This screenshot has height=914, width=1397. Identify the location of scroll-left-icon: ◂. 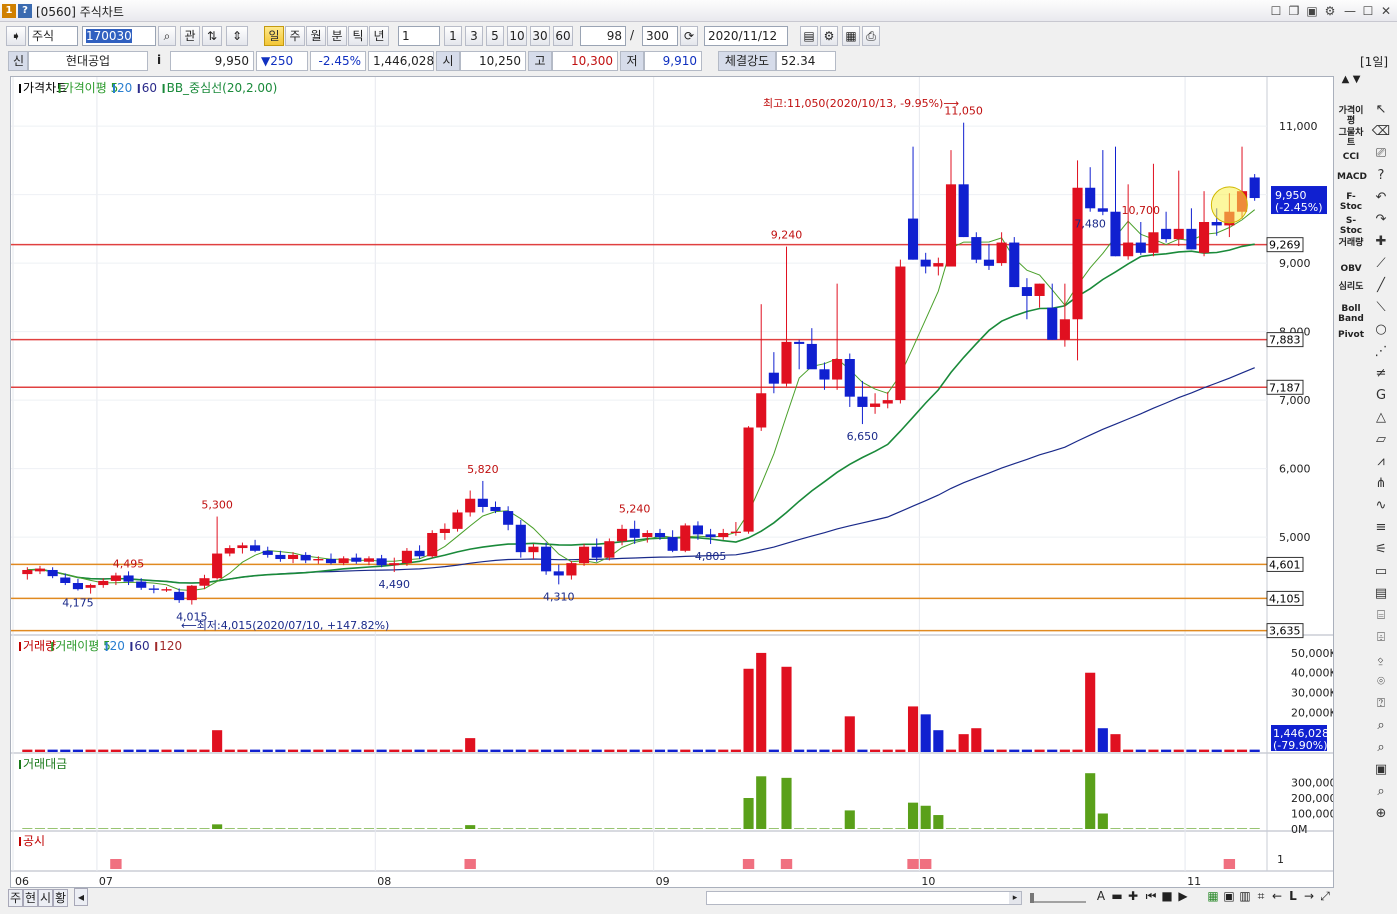
(81, 897).